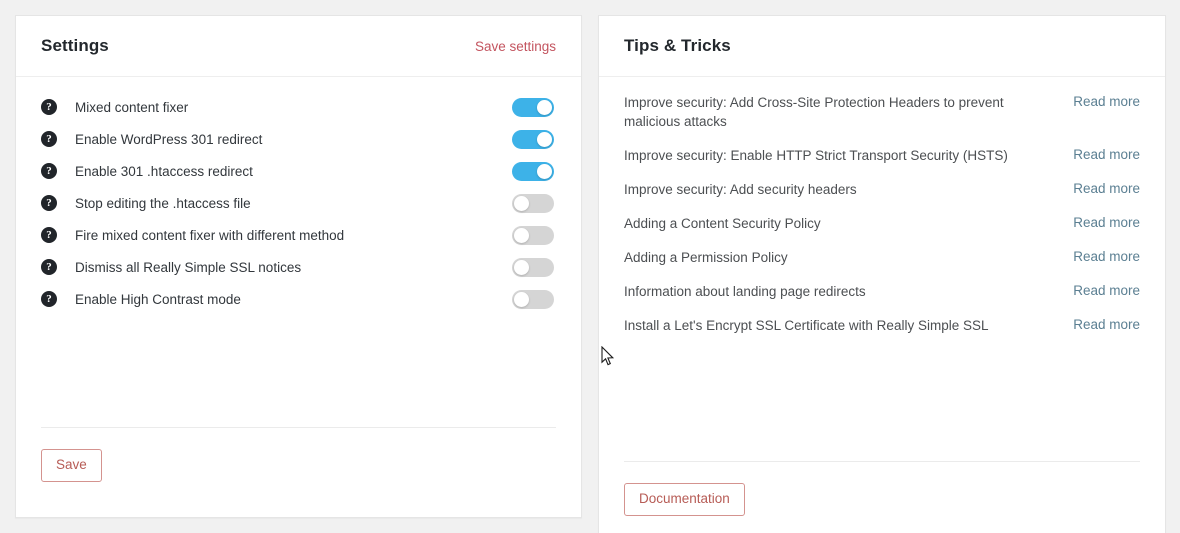  I want to click on tips-panel-header: Tips & Tricks, so click(882, 46).